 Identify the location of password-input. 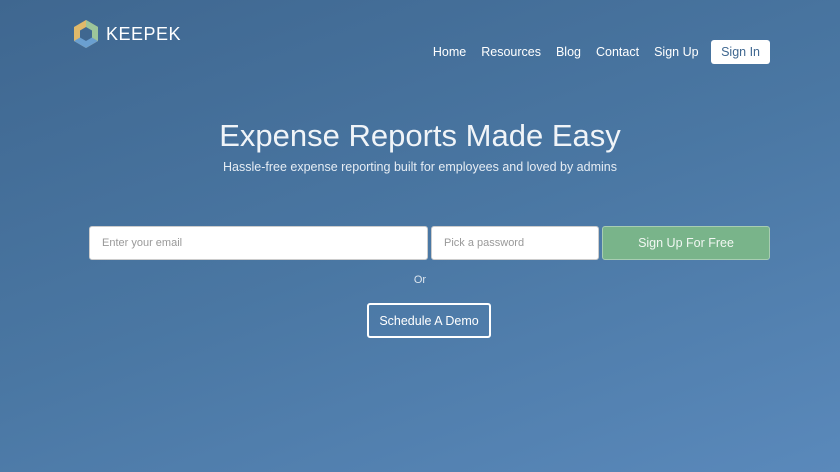
(515, 243).